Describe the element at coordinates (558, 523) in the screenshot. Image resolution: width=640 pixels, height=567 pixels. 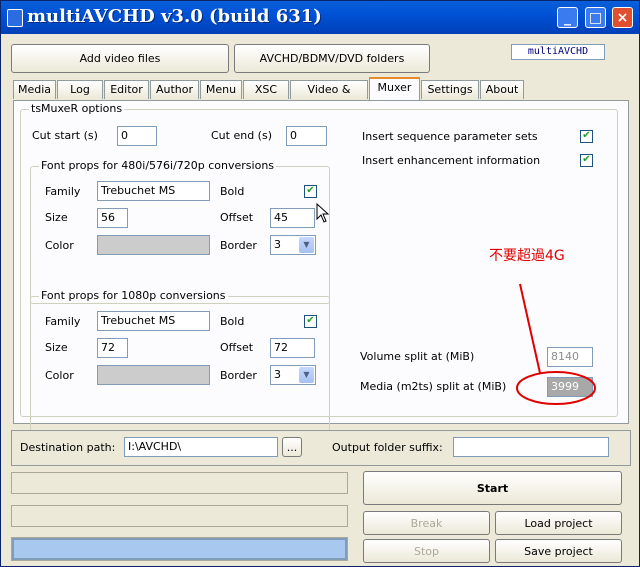
I see `load-project-button: Load project` at that location.